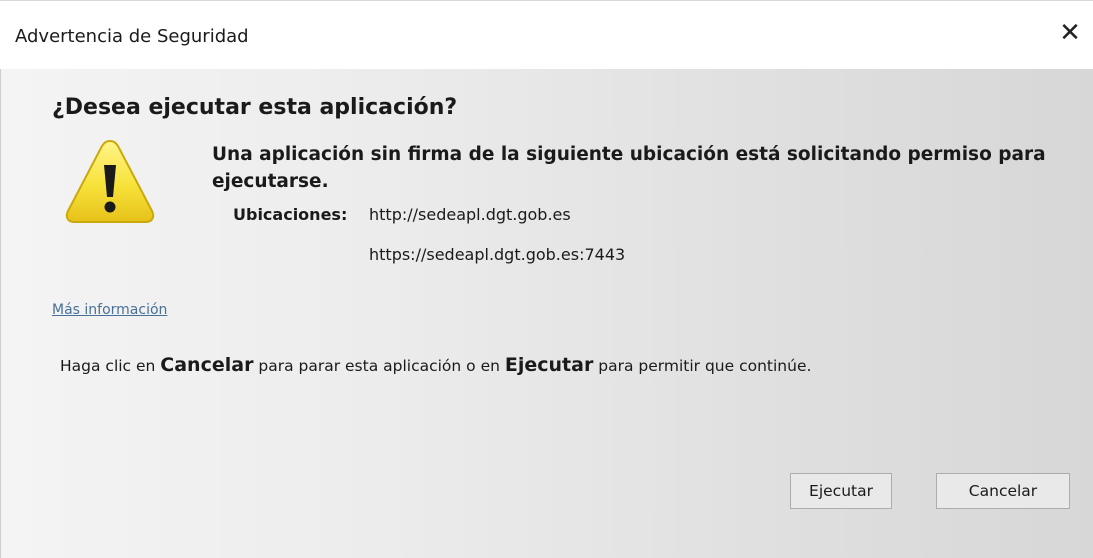 The image size is (1093, 558). Describe the element at coordinates (546, 34) in the screenshot. I see `title-bar: Advertencia de Seguridad ✕` at that location.